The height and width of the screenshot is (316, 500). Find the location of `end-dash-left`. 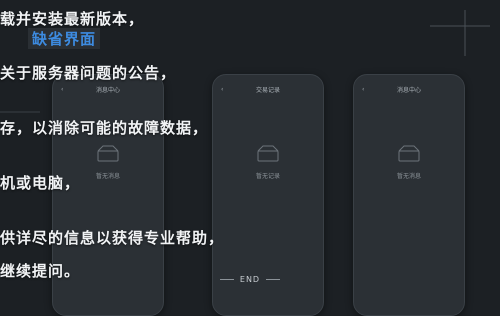

end-dash-left is located at coordinates (226, 279).